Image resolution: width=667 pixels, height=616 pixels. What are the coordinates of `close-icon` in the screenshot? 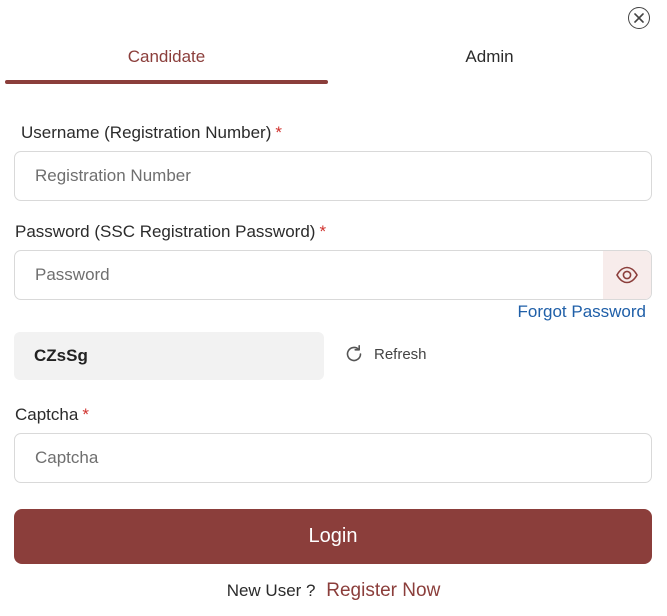 It's located at (639, 18).